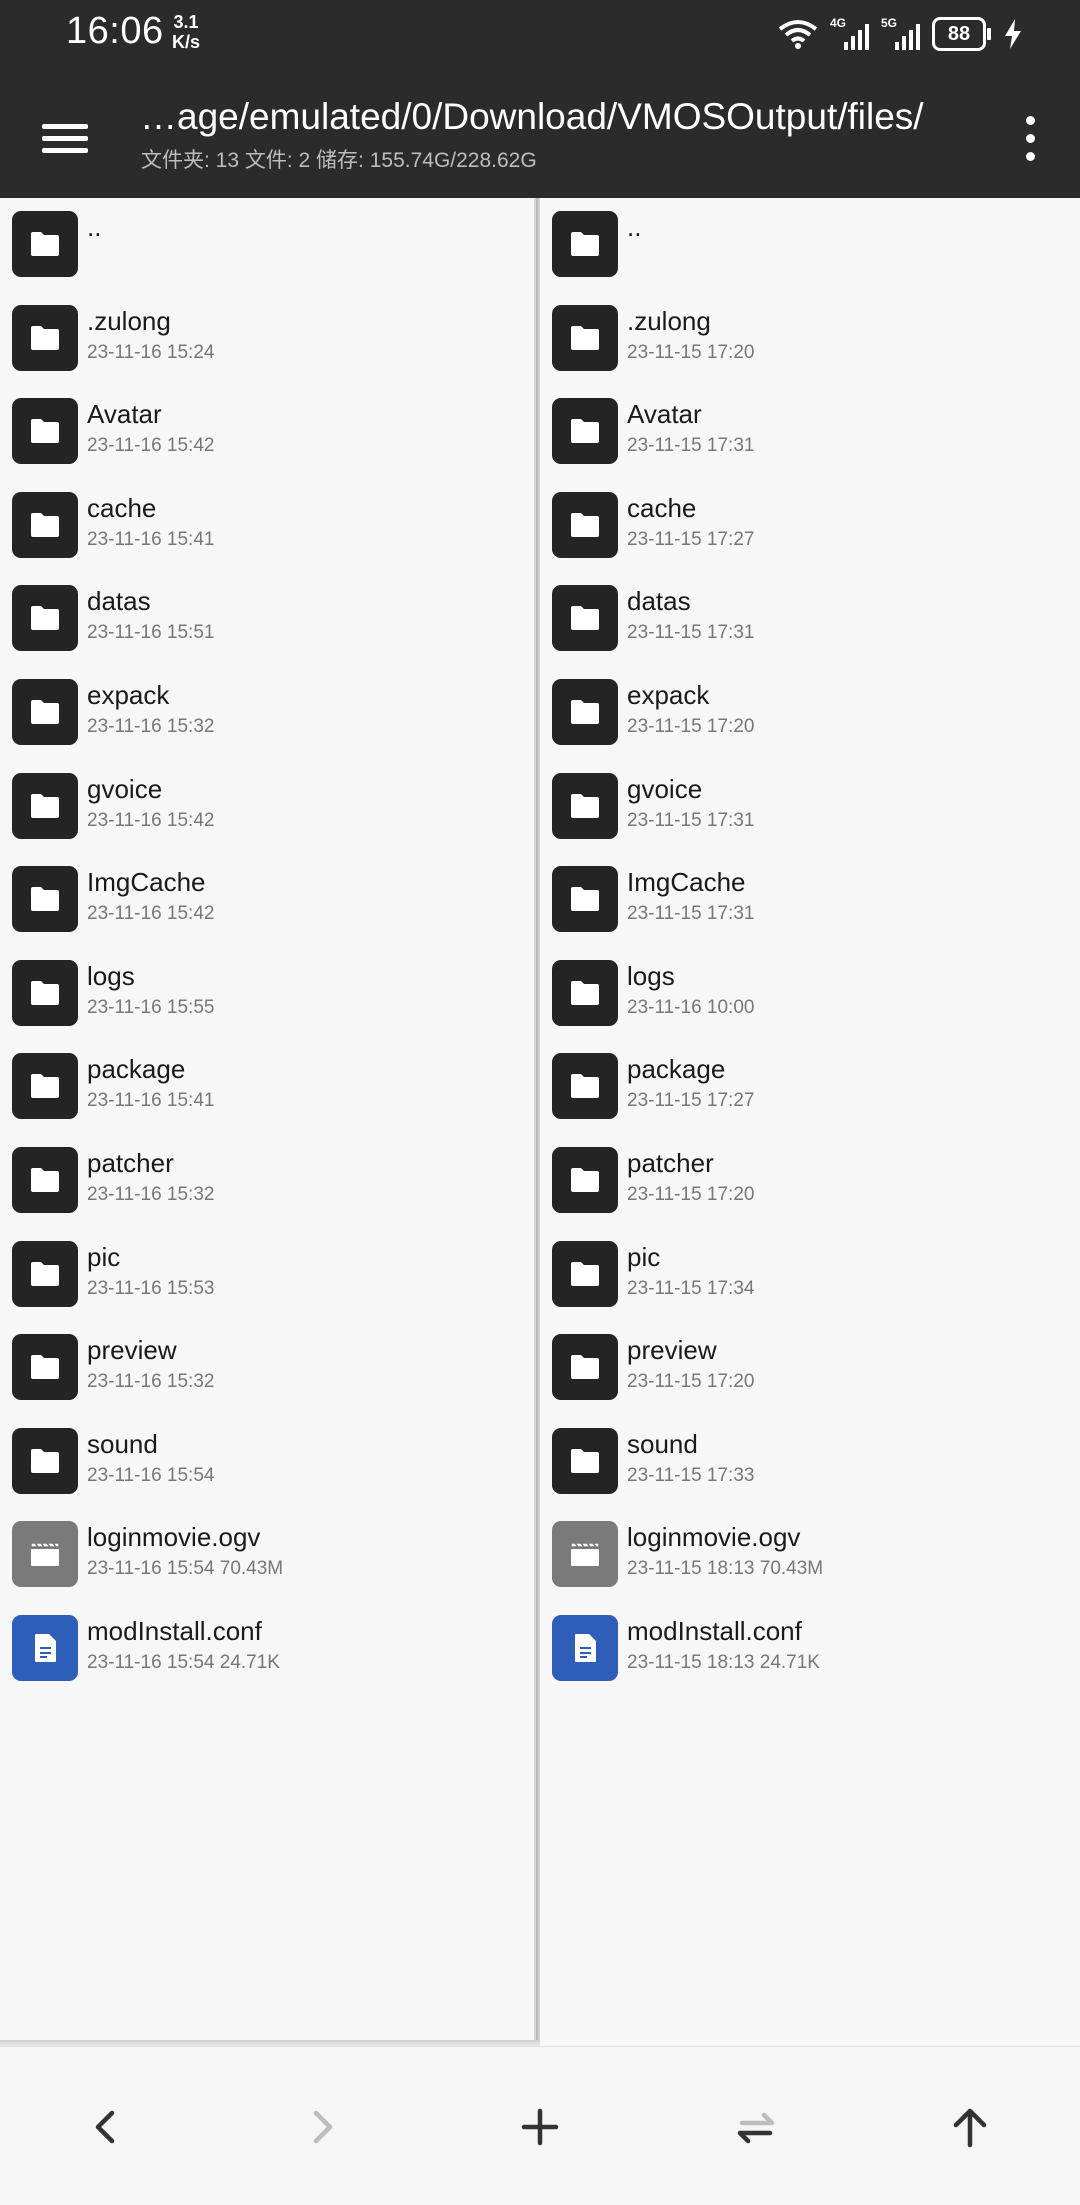  I want to click on more-options-button, so click(1030, 138).